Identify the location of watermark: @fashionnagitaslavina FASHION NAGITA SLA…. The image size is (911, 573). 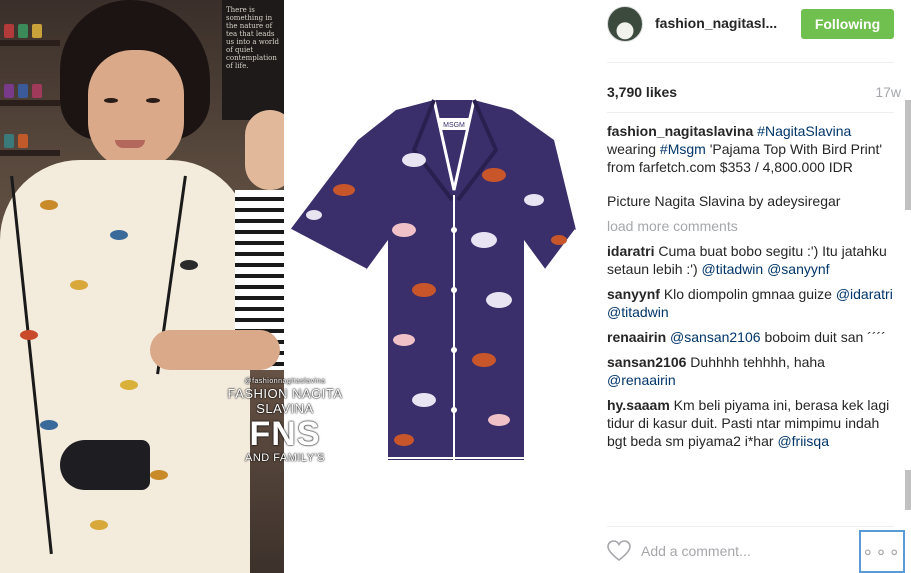
(285, 421).